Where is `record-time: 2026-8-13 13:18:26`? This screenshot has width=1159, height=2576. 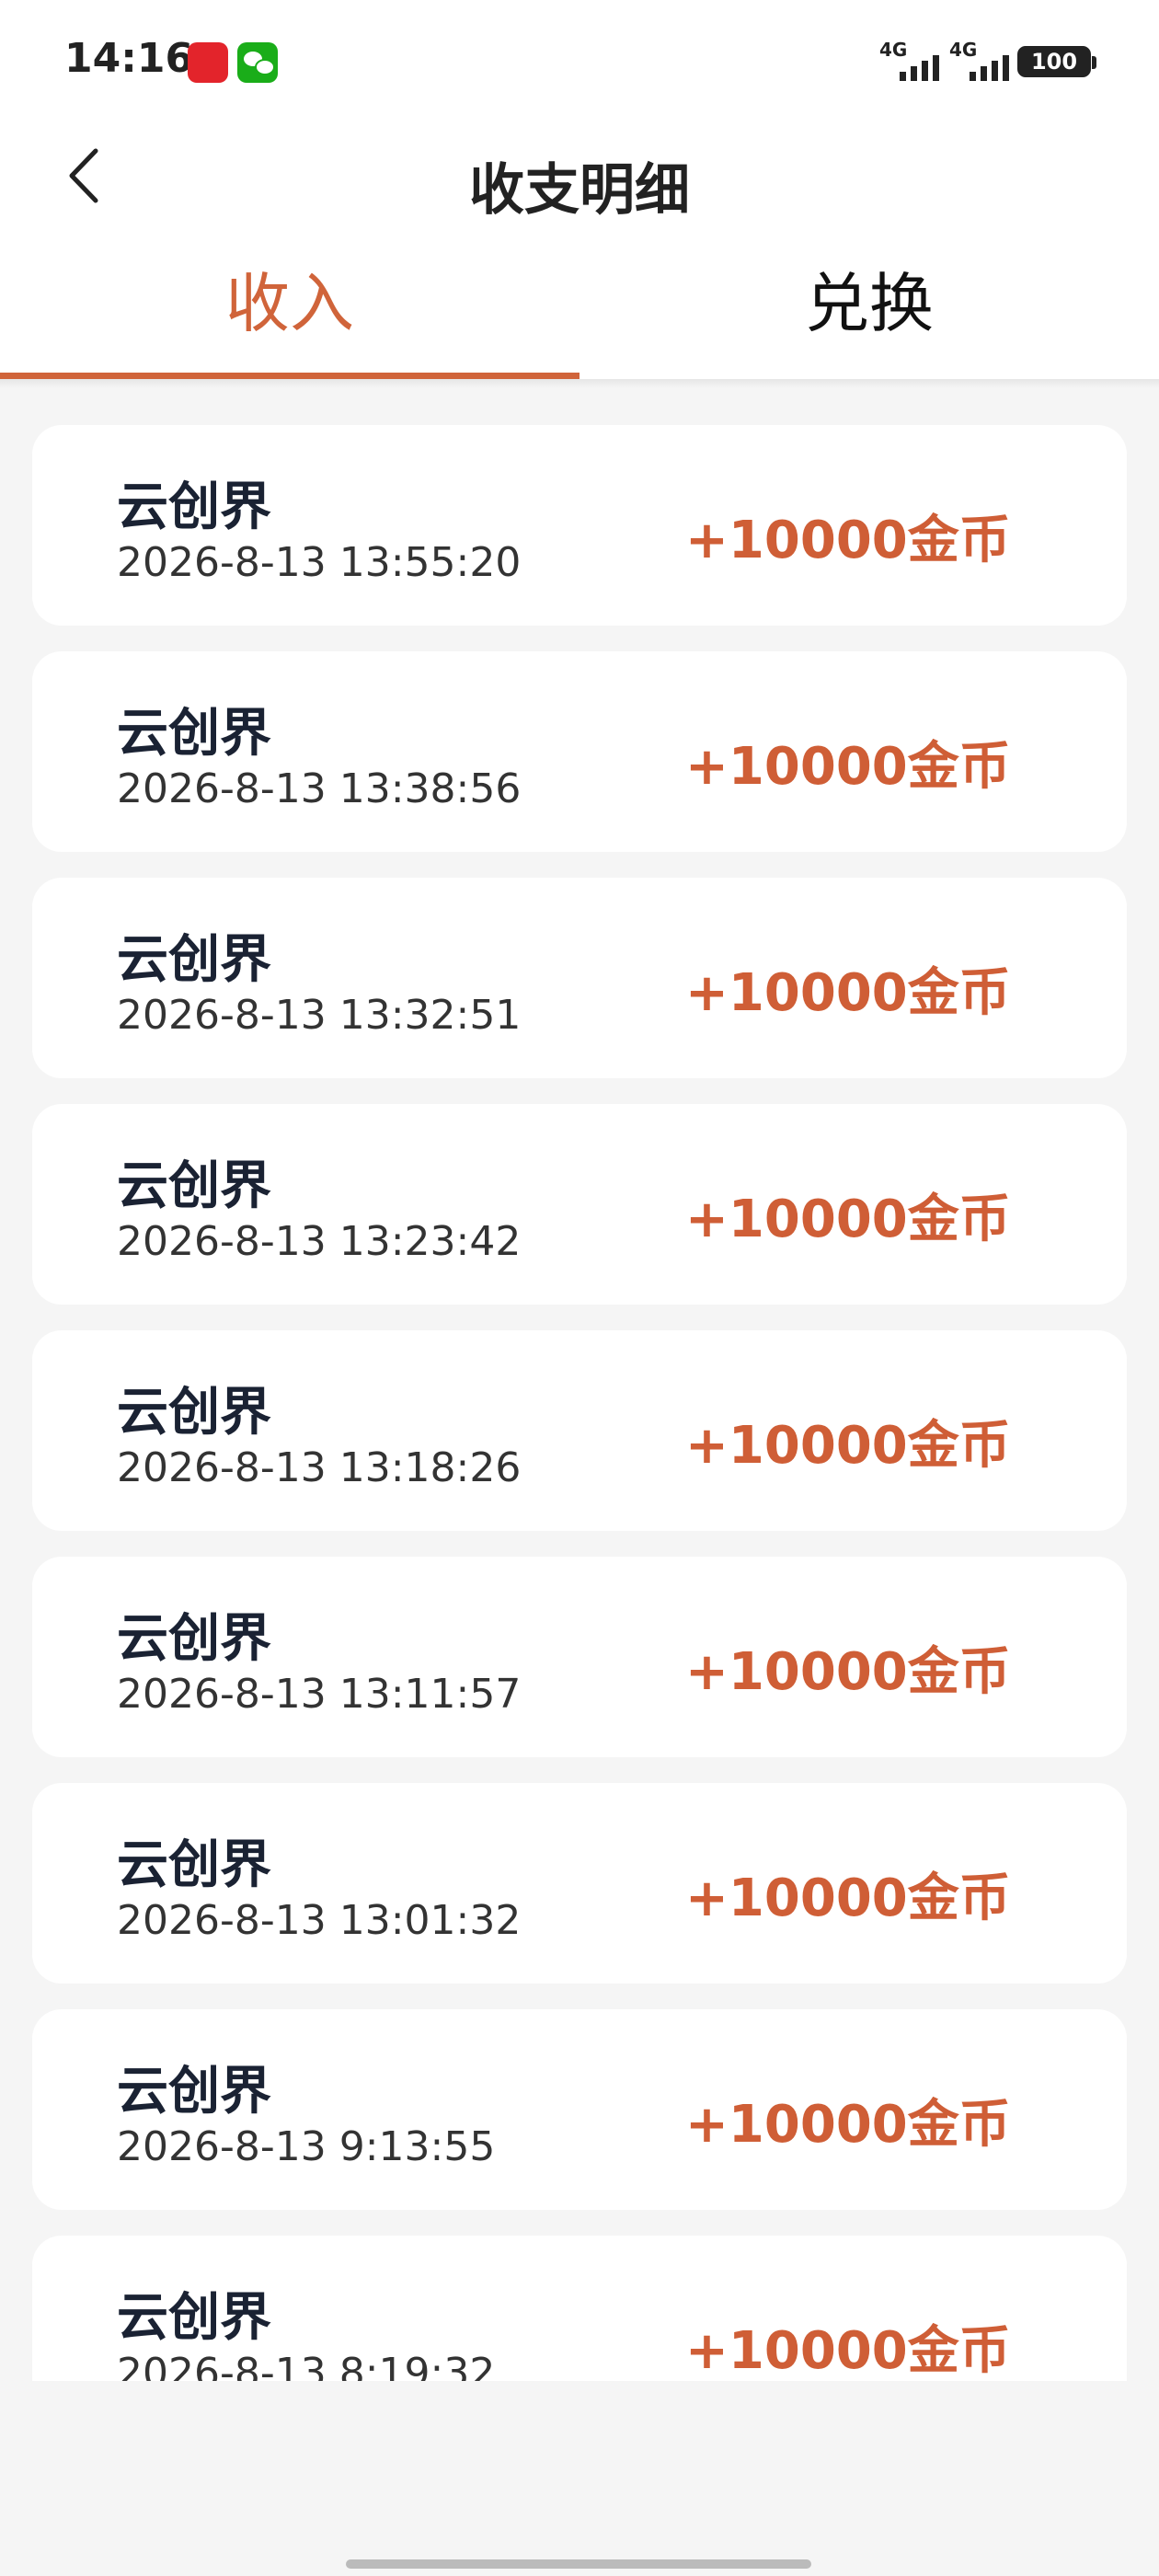 record-time: 2026-8-13 13:18:26 is located at coordinates (319, 1467).